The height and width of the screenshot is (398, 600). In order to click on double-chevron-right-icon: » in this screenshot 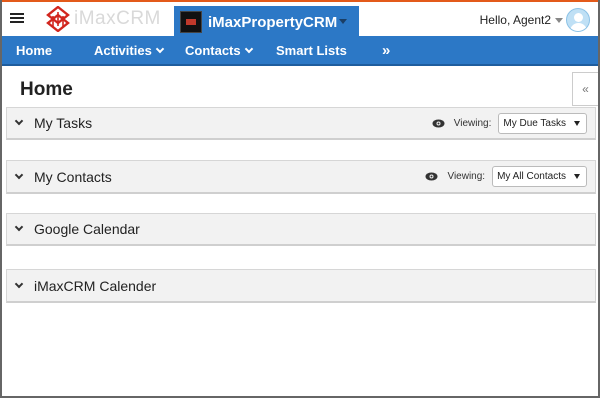, I will do `click(386, 50)`.